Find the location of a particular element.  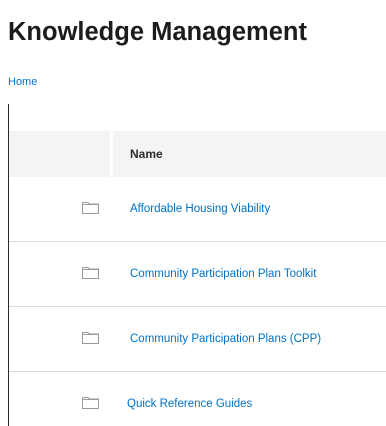

folder-link: Community Participation Plans (CPP) is located at coordinates (225, 339).